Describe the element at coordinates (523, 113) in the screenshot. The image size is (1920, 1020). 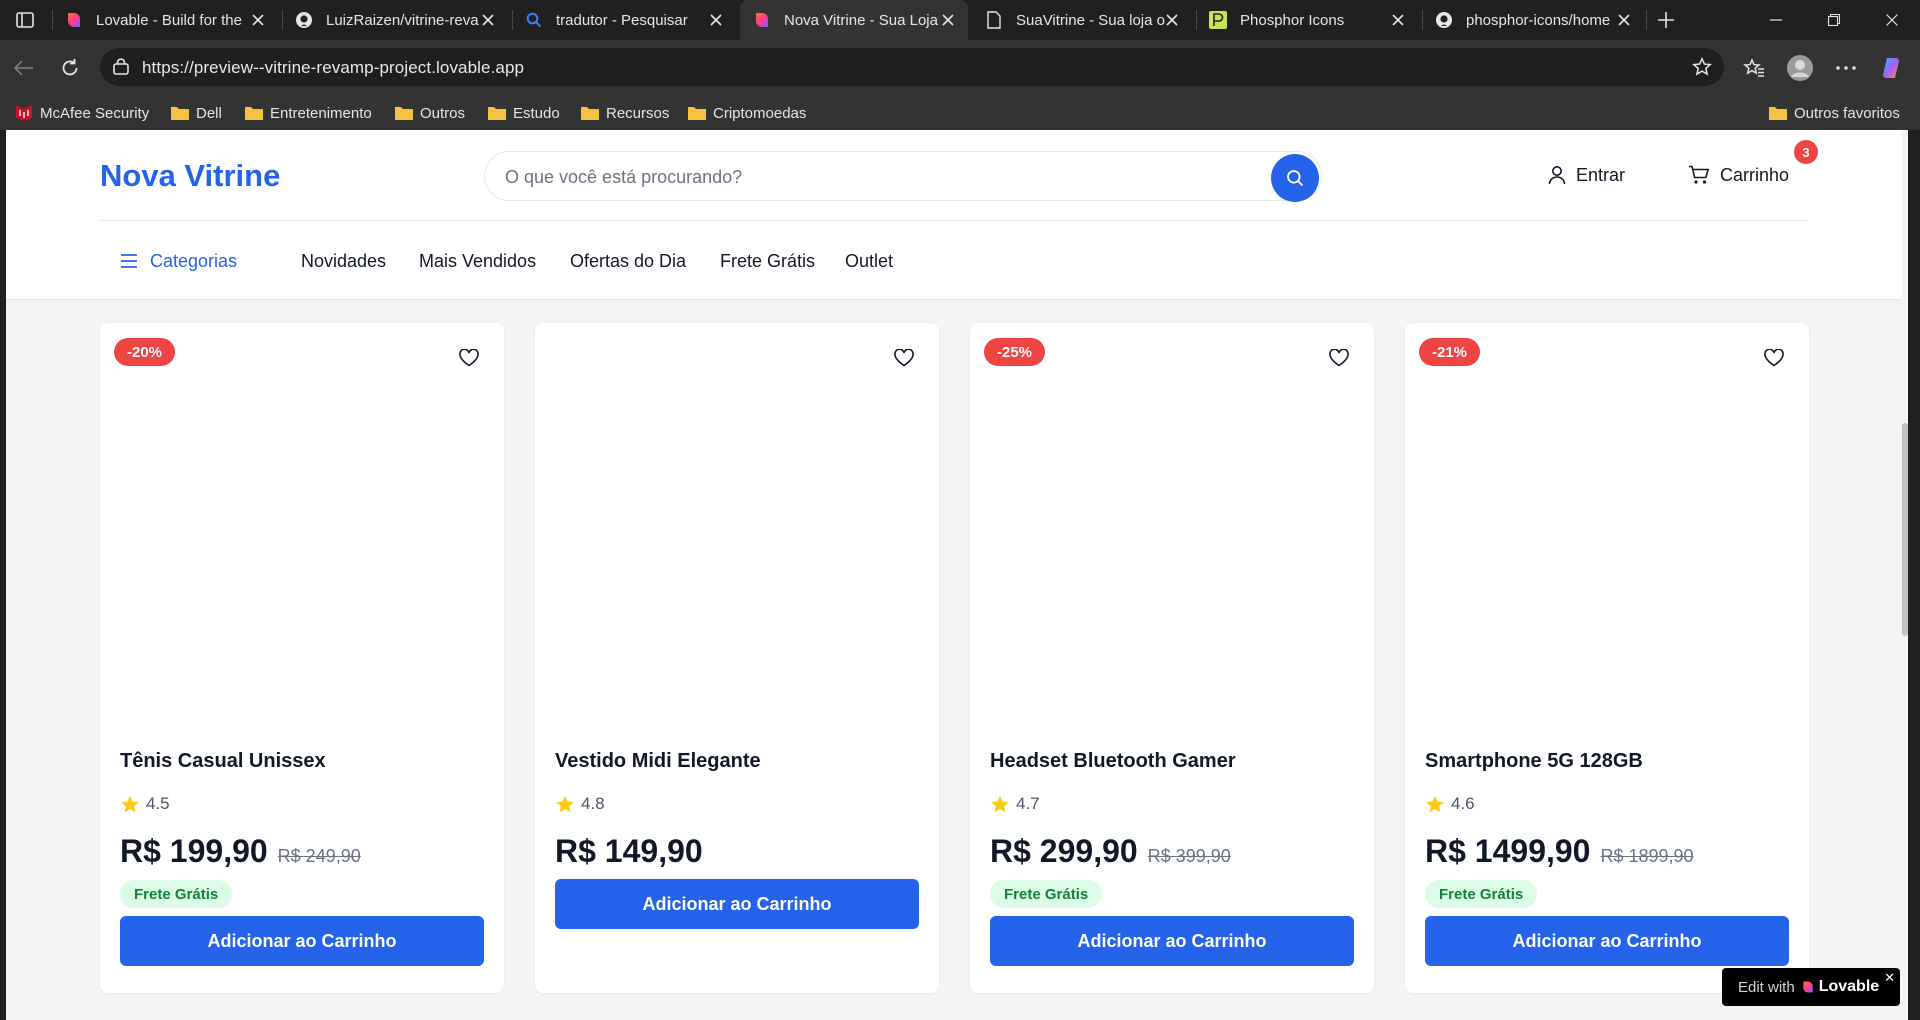
I see `bookmark-estudo: Estudo` at that location.